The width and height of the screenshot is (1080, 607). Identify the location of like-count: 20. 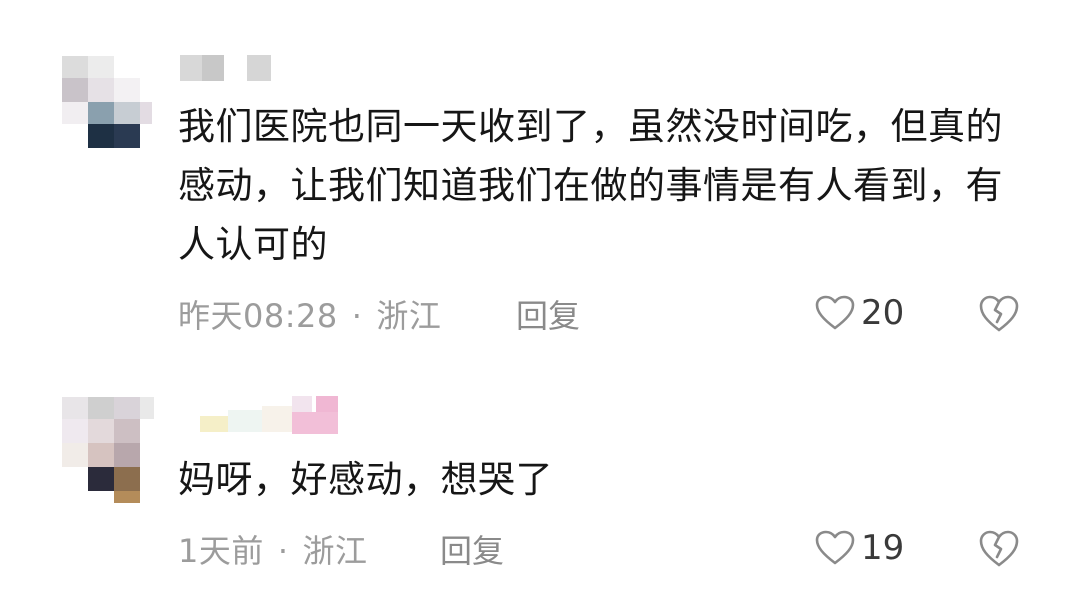
(883, 313).